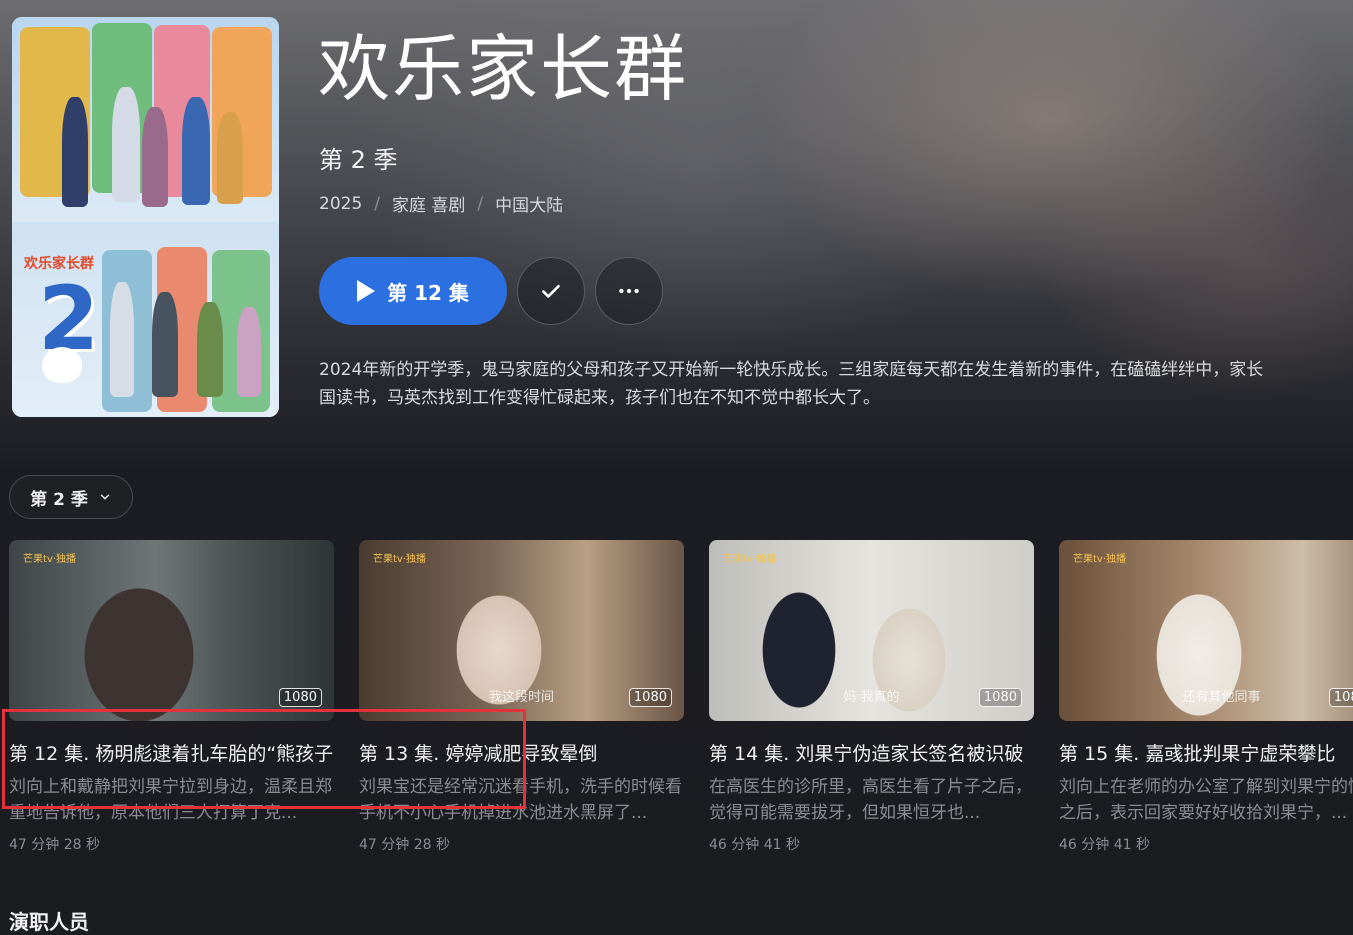  What do you see at coordinates (1206, 752) in the screenshot?
I see `episode-title: 第 15 集. 嘉彧批判果宁虚荣攀比` at bounding box center [1206, 752].